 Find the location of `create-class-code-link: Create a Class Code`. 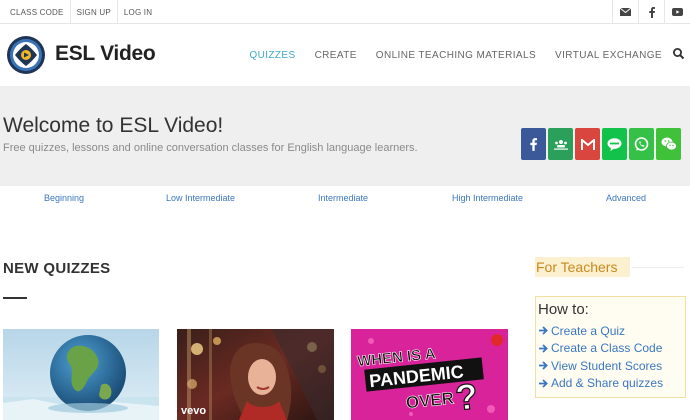

create-class-code-link: Create a Class Code is located at coordinates (600, 349).